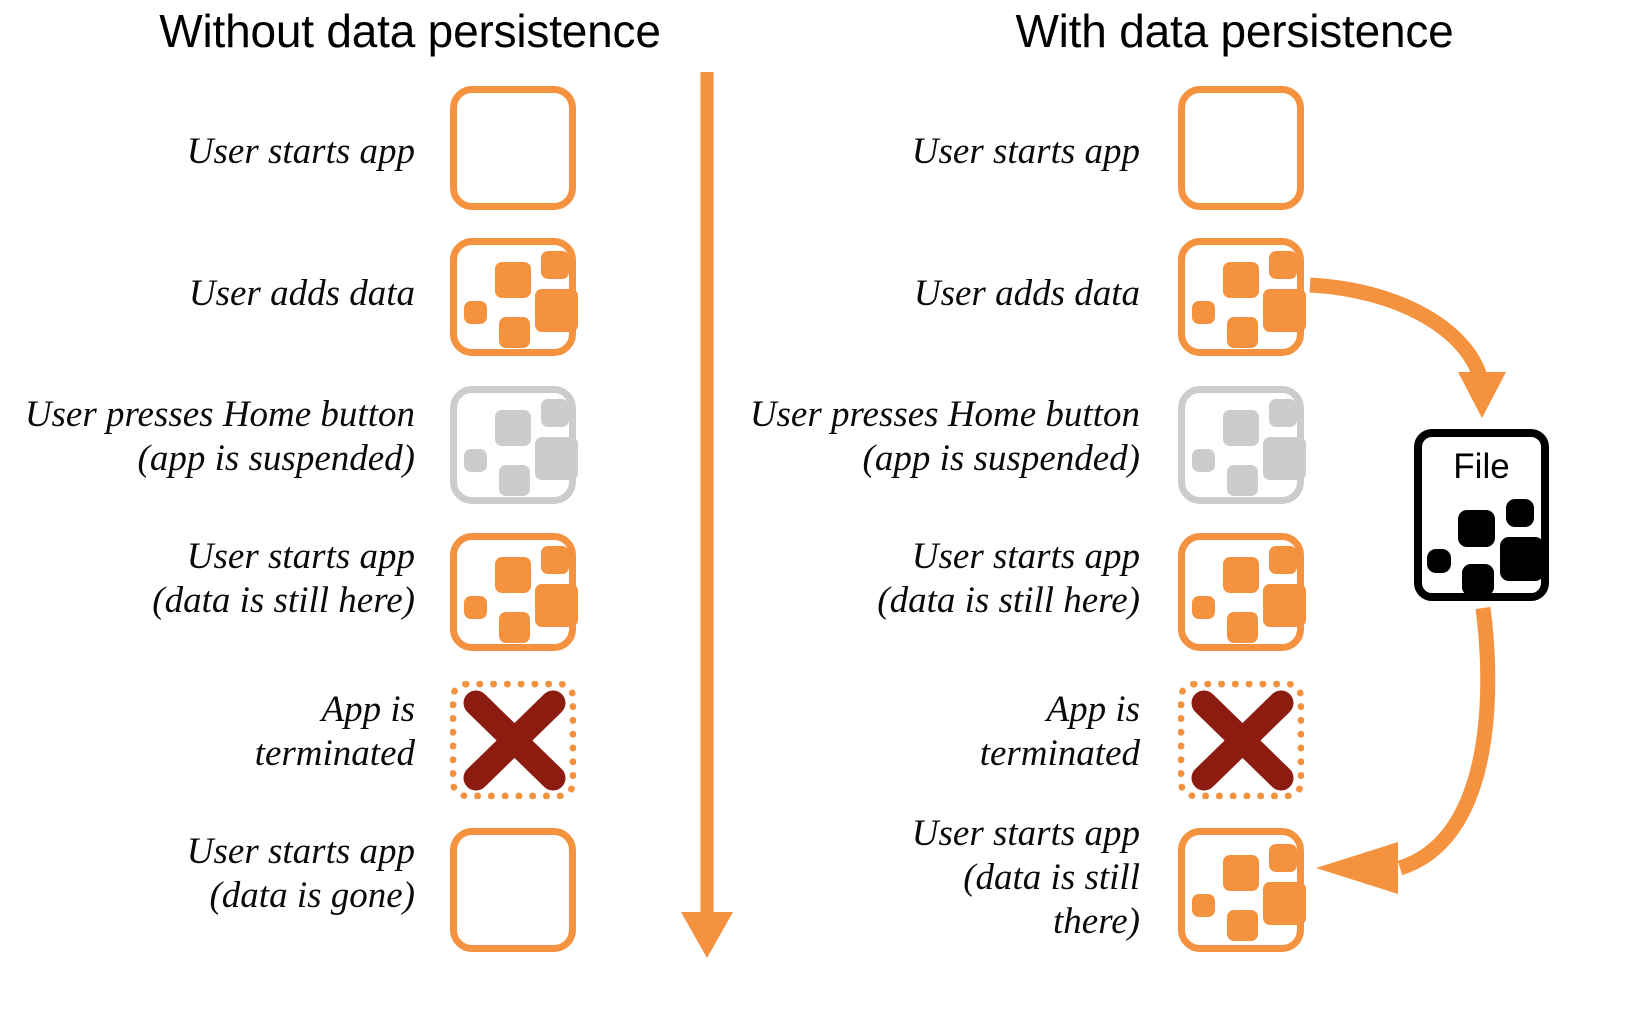 The image size is (1639, 1032). I want to click on app-box-reloaded-from-file, so click(1242, 890).